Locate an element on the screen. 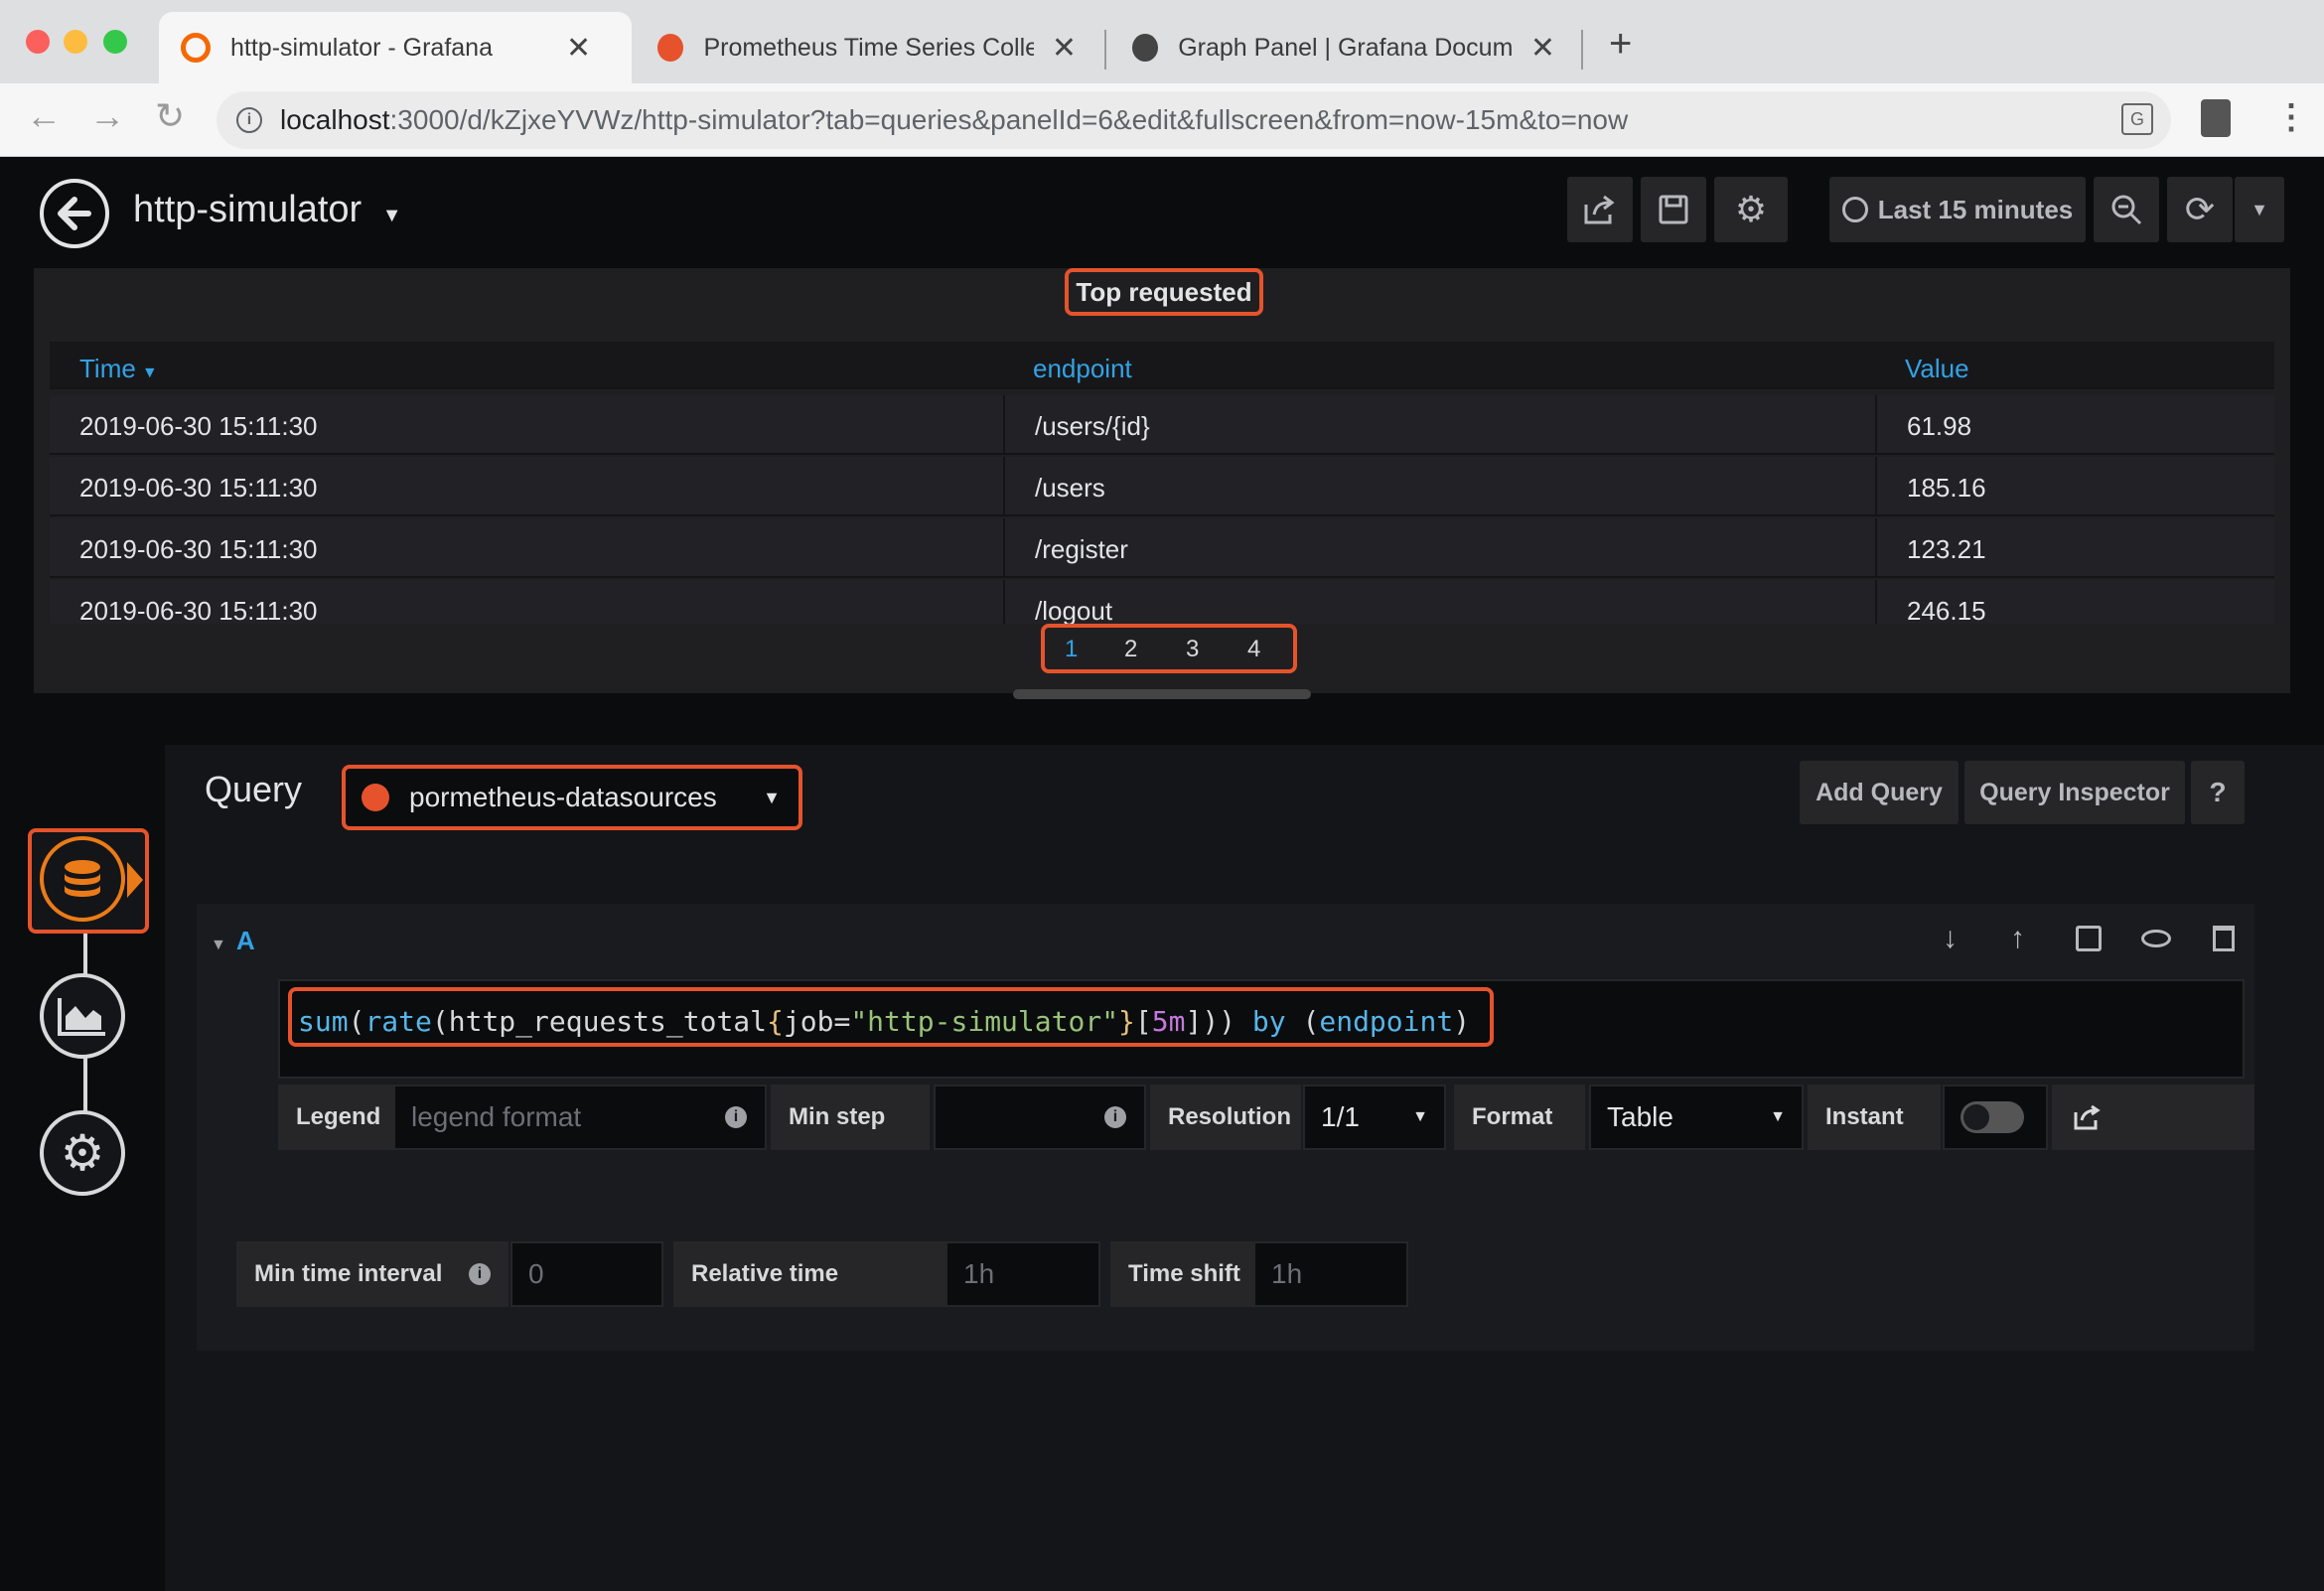 The width and height of the screenshot is (2324, 1591). query-token: job is located at coordinates (808, 1021).